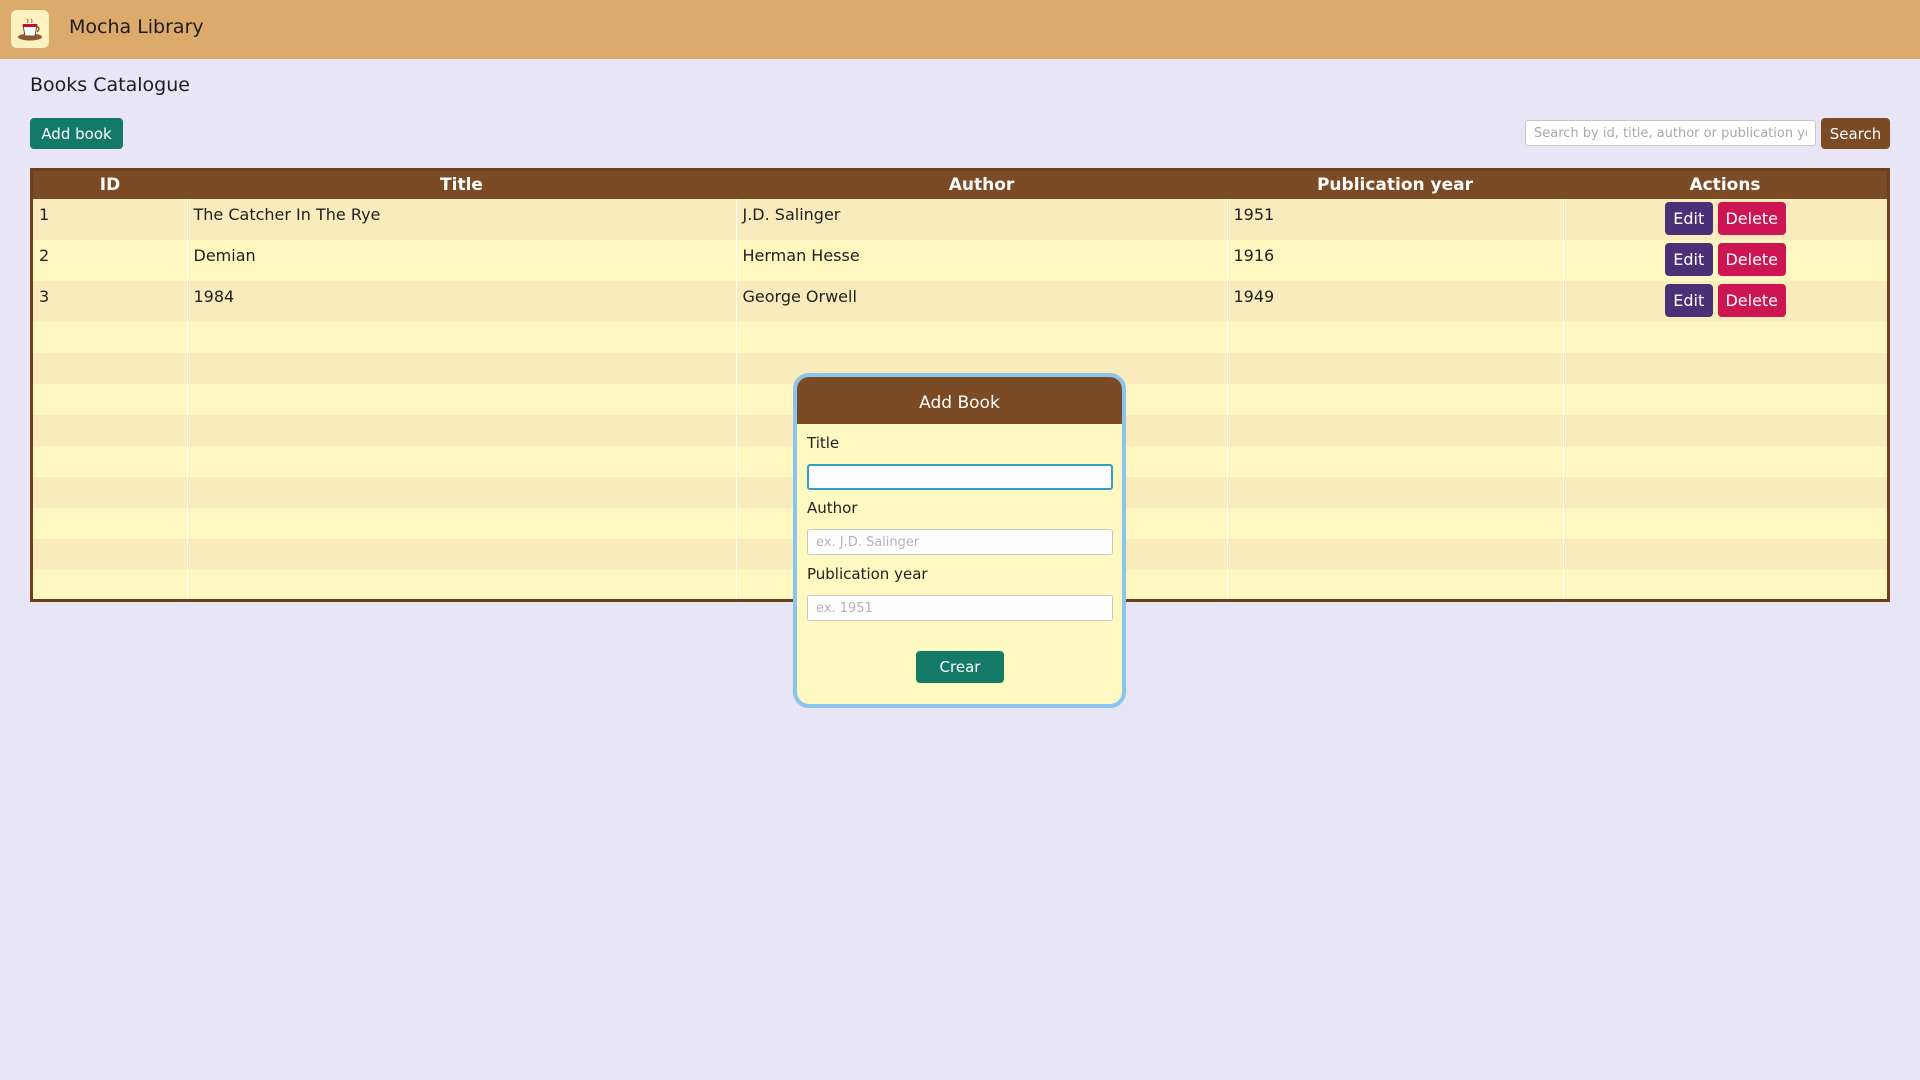  Describe the element at coordinates (462, 260) in the screenshot. I see `cell-title: Demian` at that location.